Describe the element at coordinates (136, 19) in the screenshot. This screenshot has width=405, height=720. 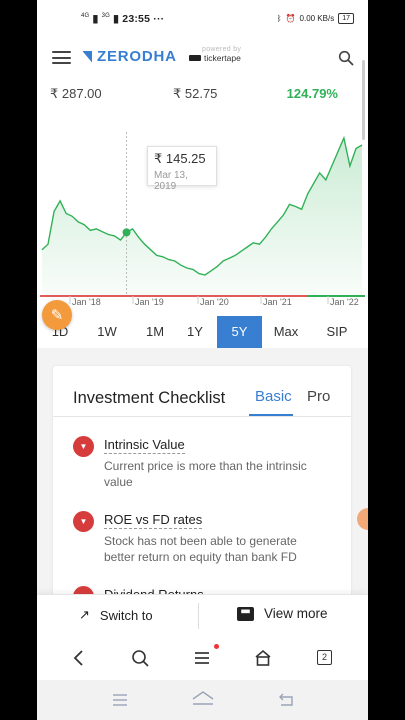
I see `status-time: 23:55` at that location.